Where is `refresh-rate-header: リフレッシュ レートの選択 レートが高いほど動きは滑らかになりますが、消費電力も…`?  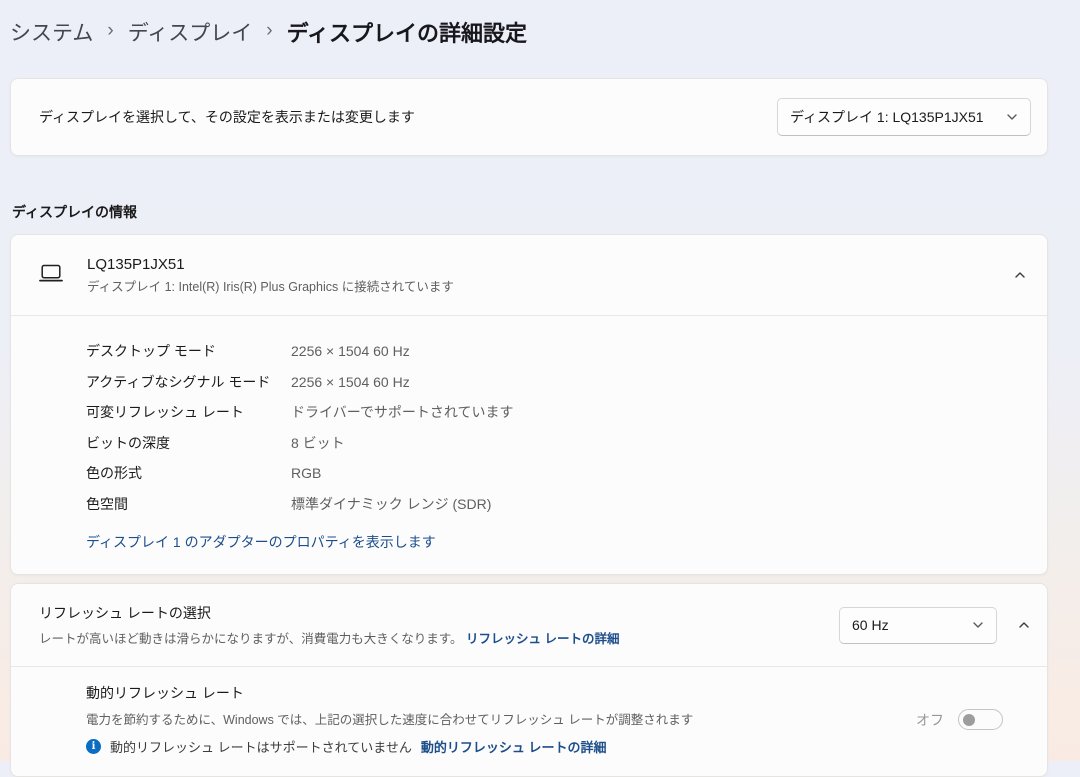 refresh-rate-header: リフレッシュ レートの選択 レートが高いほど動きは滑らかになりますが、消費電力も… is located at coordinates (529, 625).